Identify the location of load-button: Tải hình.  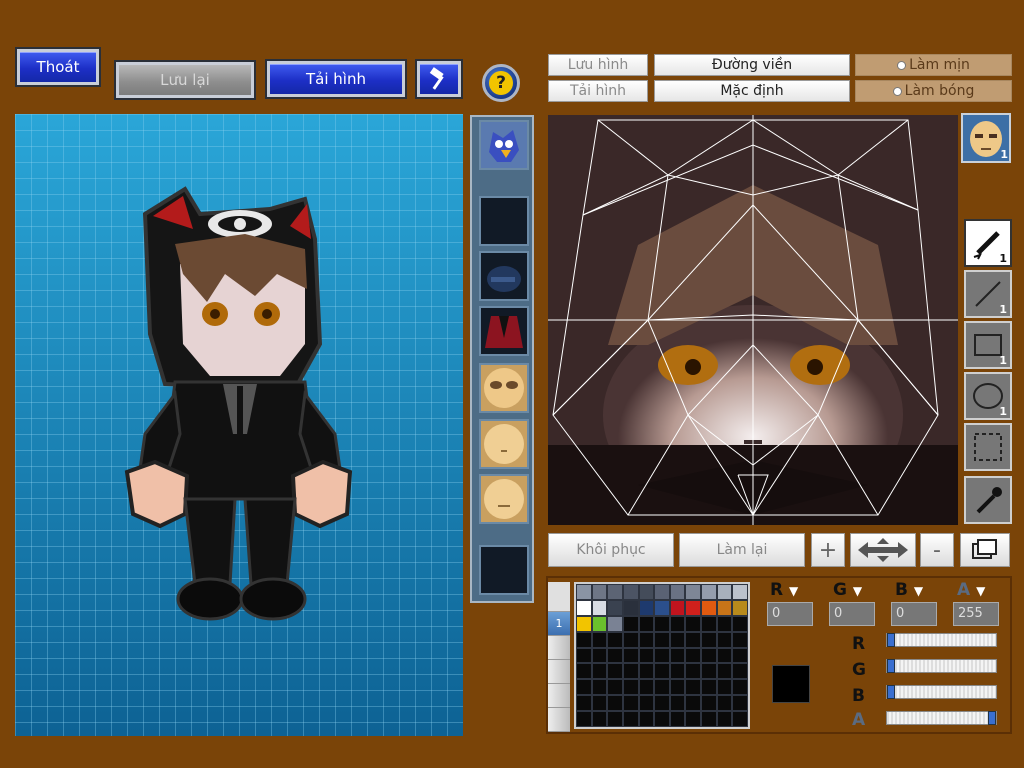
(336, 79).